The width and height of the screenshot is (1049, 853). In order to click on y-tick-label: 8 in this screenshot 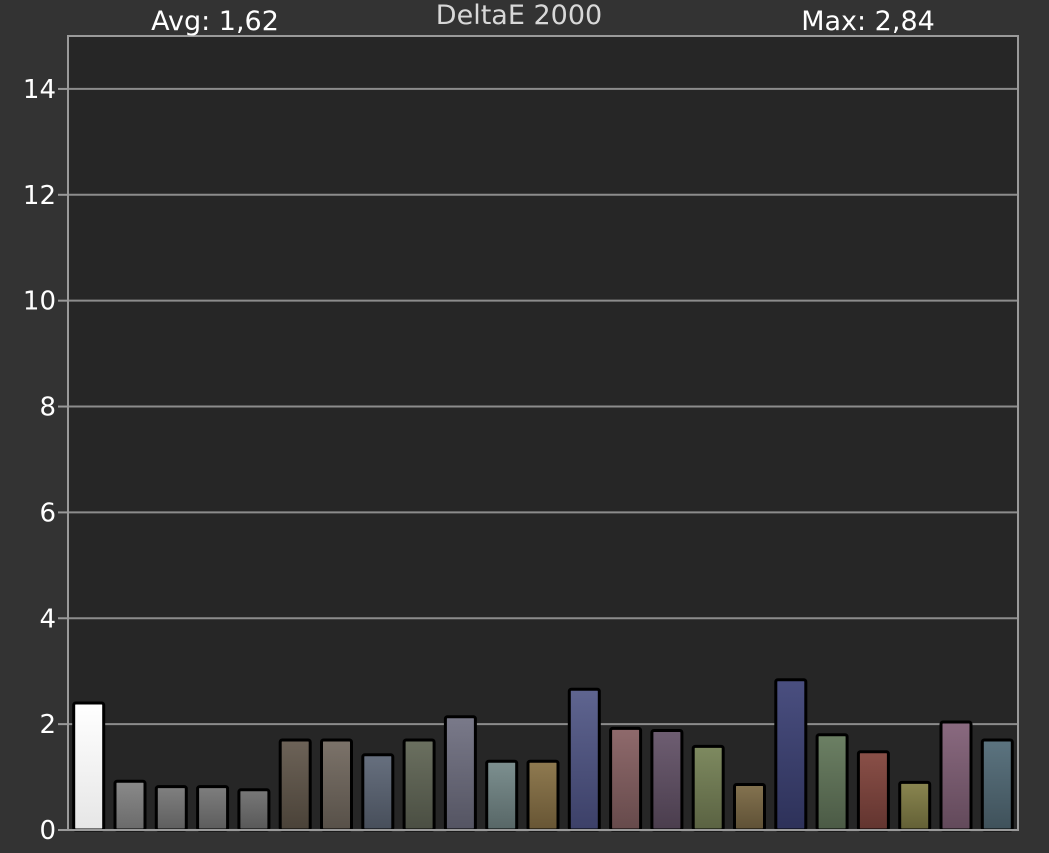, I will do `click(47, 408)`.